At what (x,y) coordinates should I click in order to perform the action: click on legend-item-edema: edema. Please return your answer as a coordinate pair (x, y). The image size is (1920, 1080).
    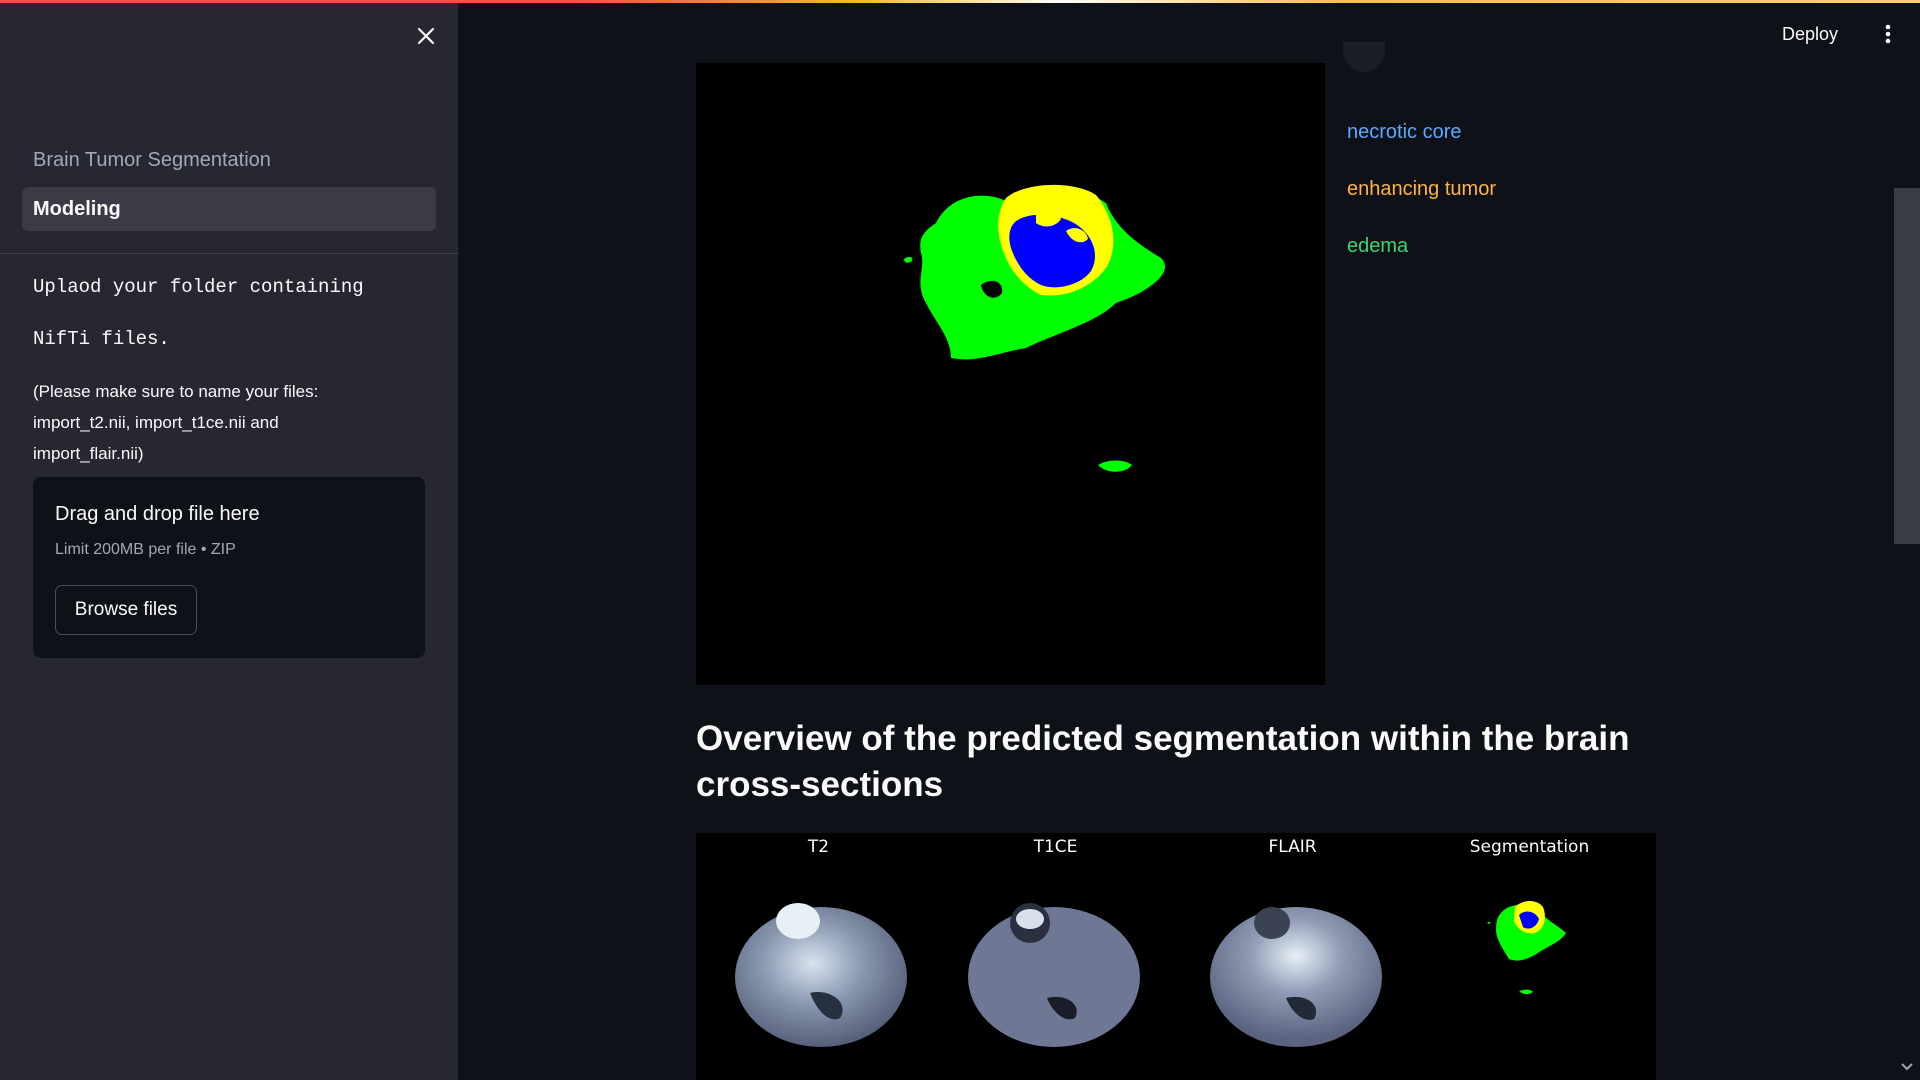
    Looking at the image, I should click on (1378, 246).